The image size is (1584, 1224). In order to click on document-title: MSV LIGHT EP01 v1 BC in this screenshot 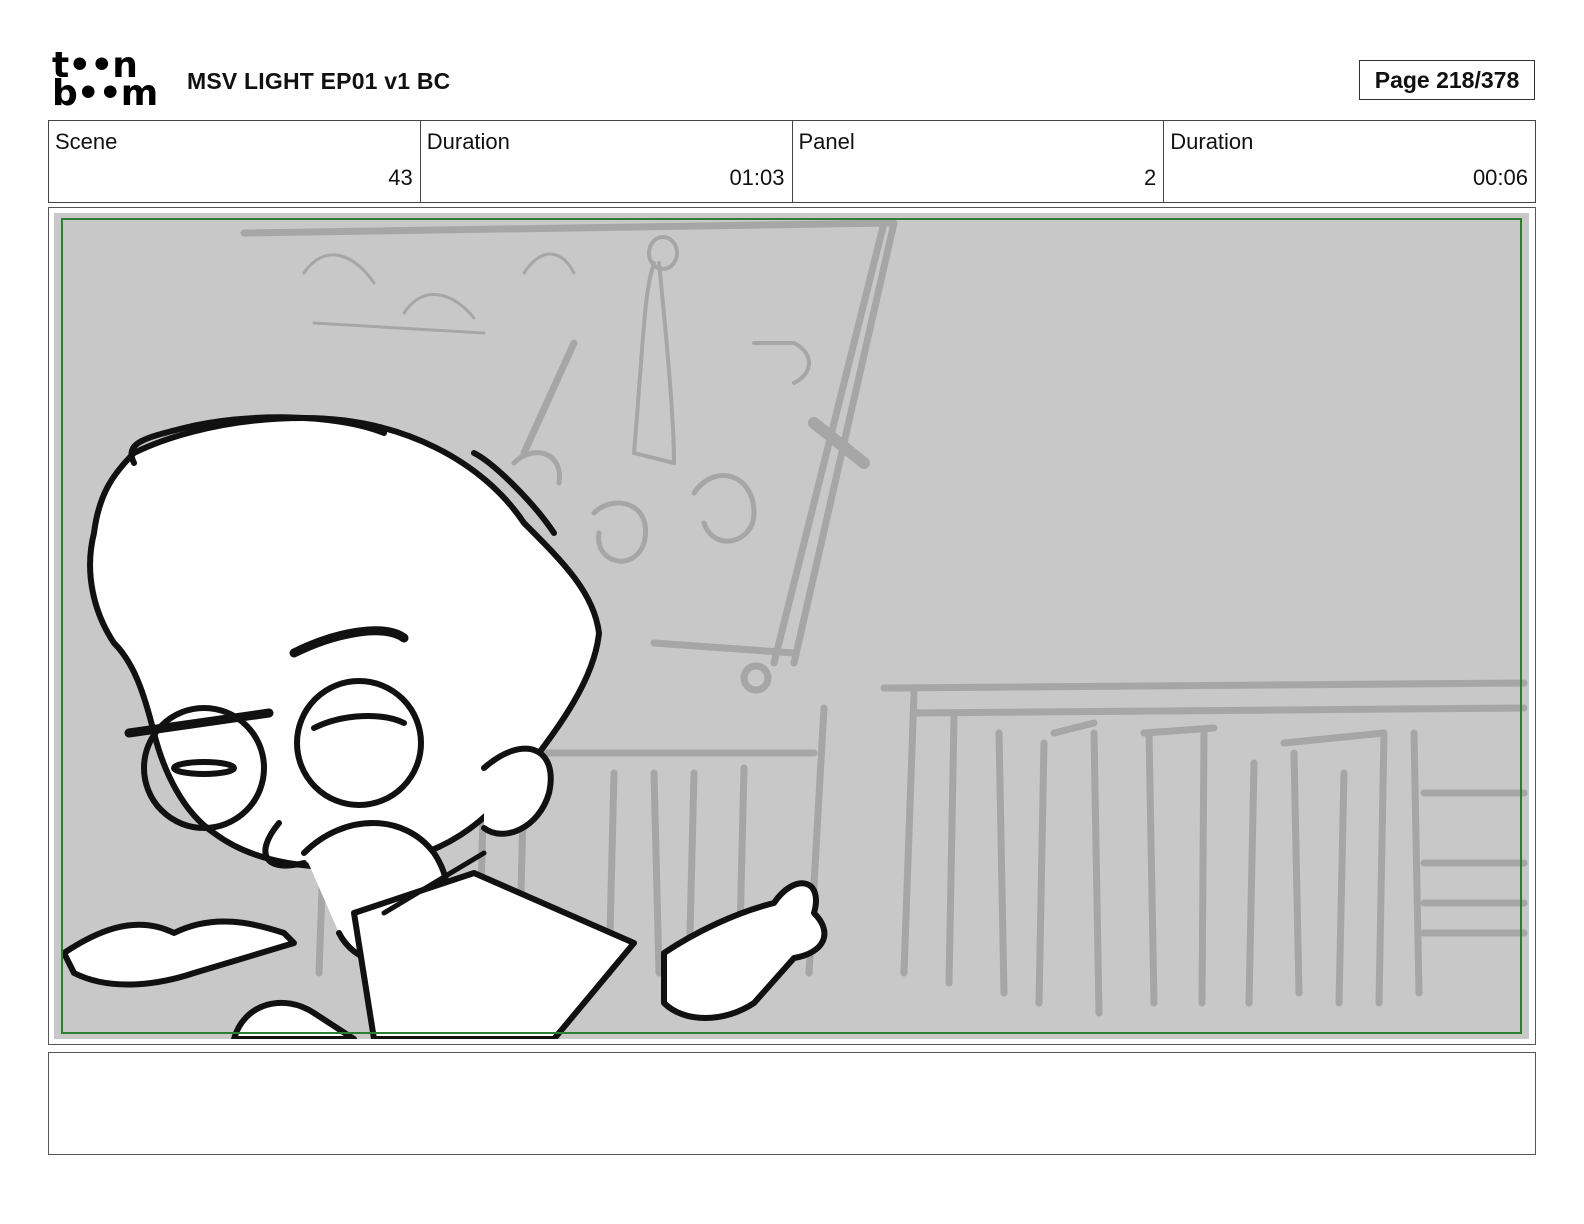, I will do `click(319, 81)`.